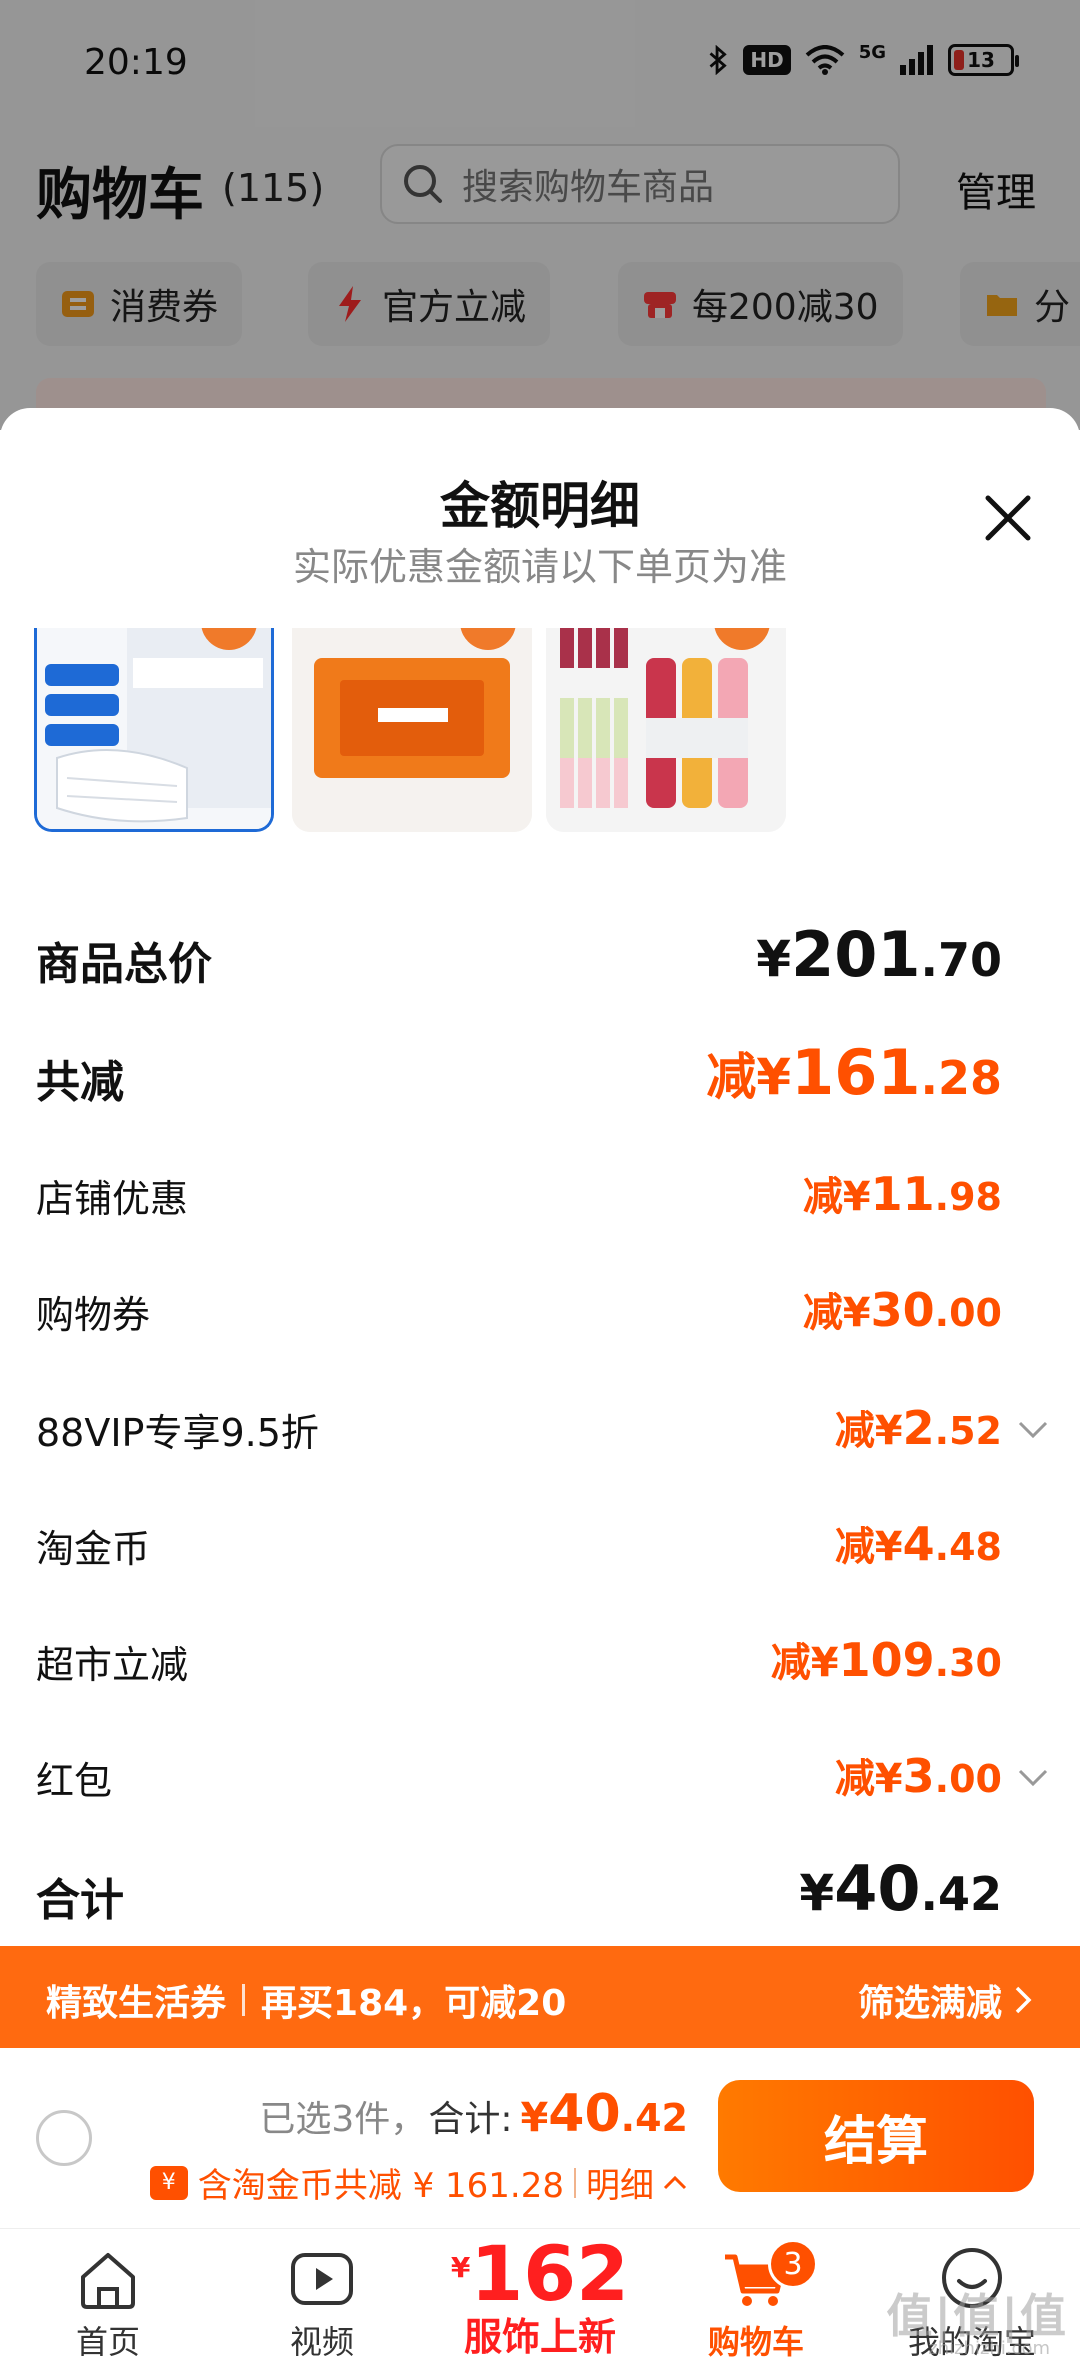 This screenshot has width=1080, height=2376. What do you see at coordinates (755, 2342) in the screenshot?
I see `tab-label: 购物车` at bounding box center [755, 2342].